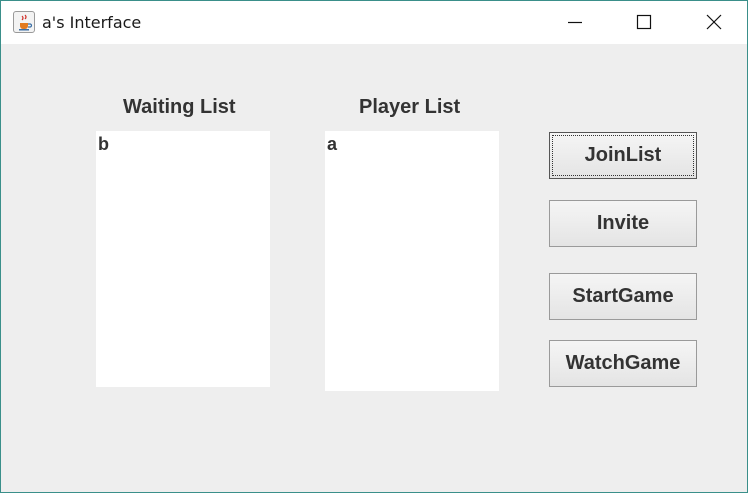 Image resolution: width=750 pixels, height=495 pixels. What do you see at coordinates (179, 107) in the screenshot?
I see `waiting-list-label: Waiting List` at bounding box center [179, 107].